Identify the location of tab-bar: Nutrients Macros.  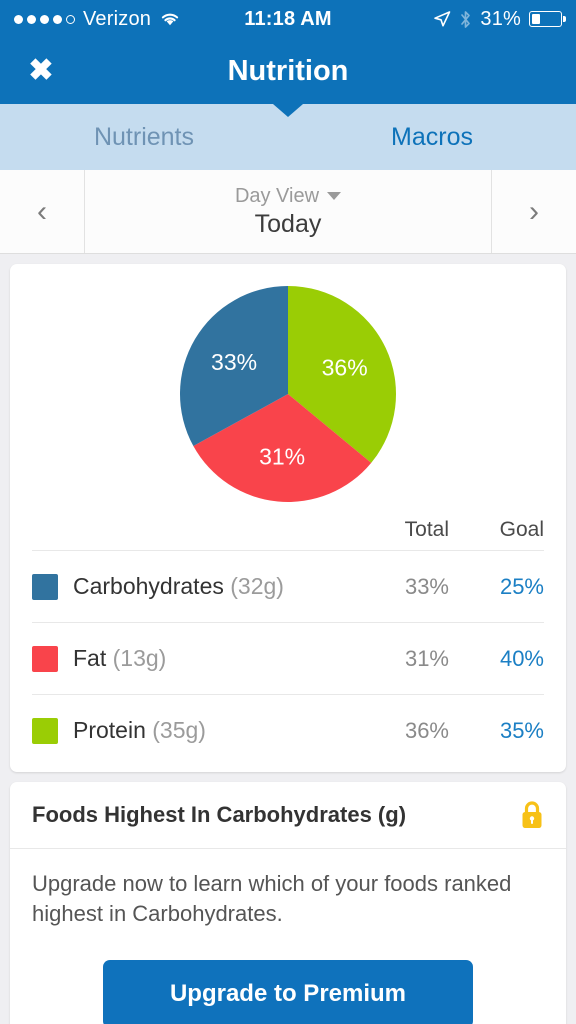
(288, 137).